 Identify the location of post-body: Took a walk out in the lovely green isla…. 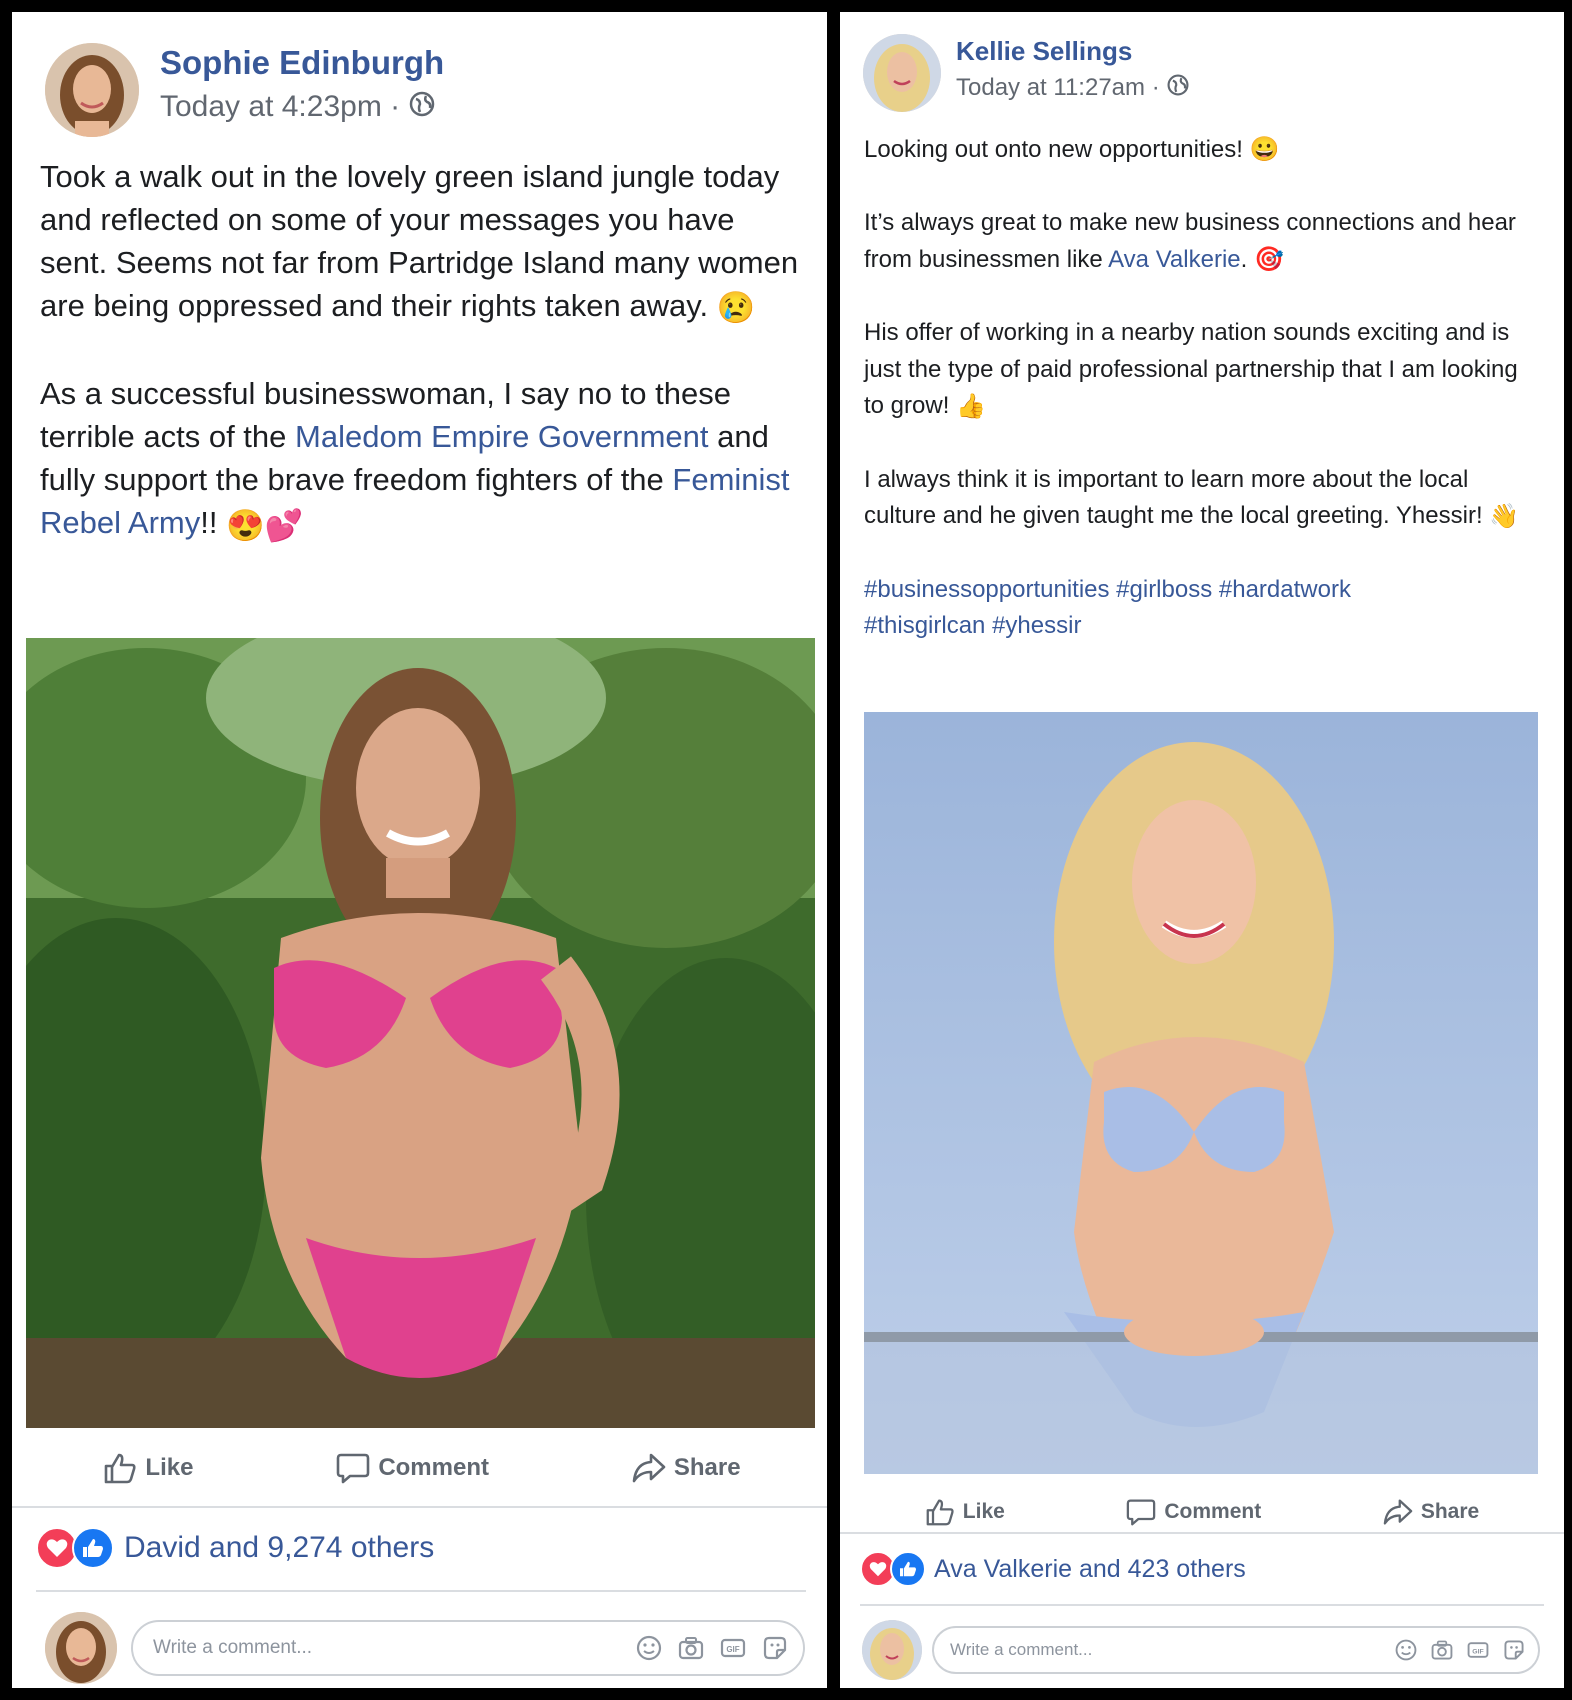
(420, 351).